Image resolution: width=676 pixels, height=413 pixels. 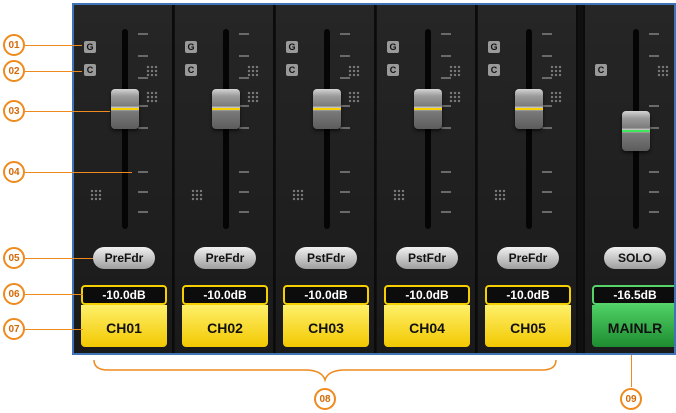 What do you see at coordinates (14, 111) in the screenshot?
I see `callout-badge: 03` at bounding box center [14, 111].